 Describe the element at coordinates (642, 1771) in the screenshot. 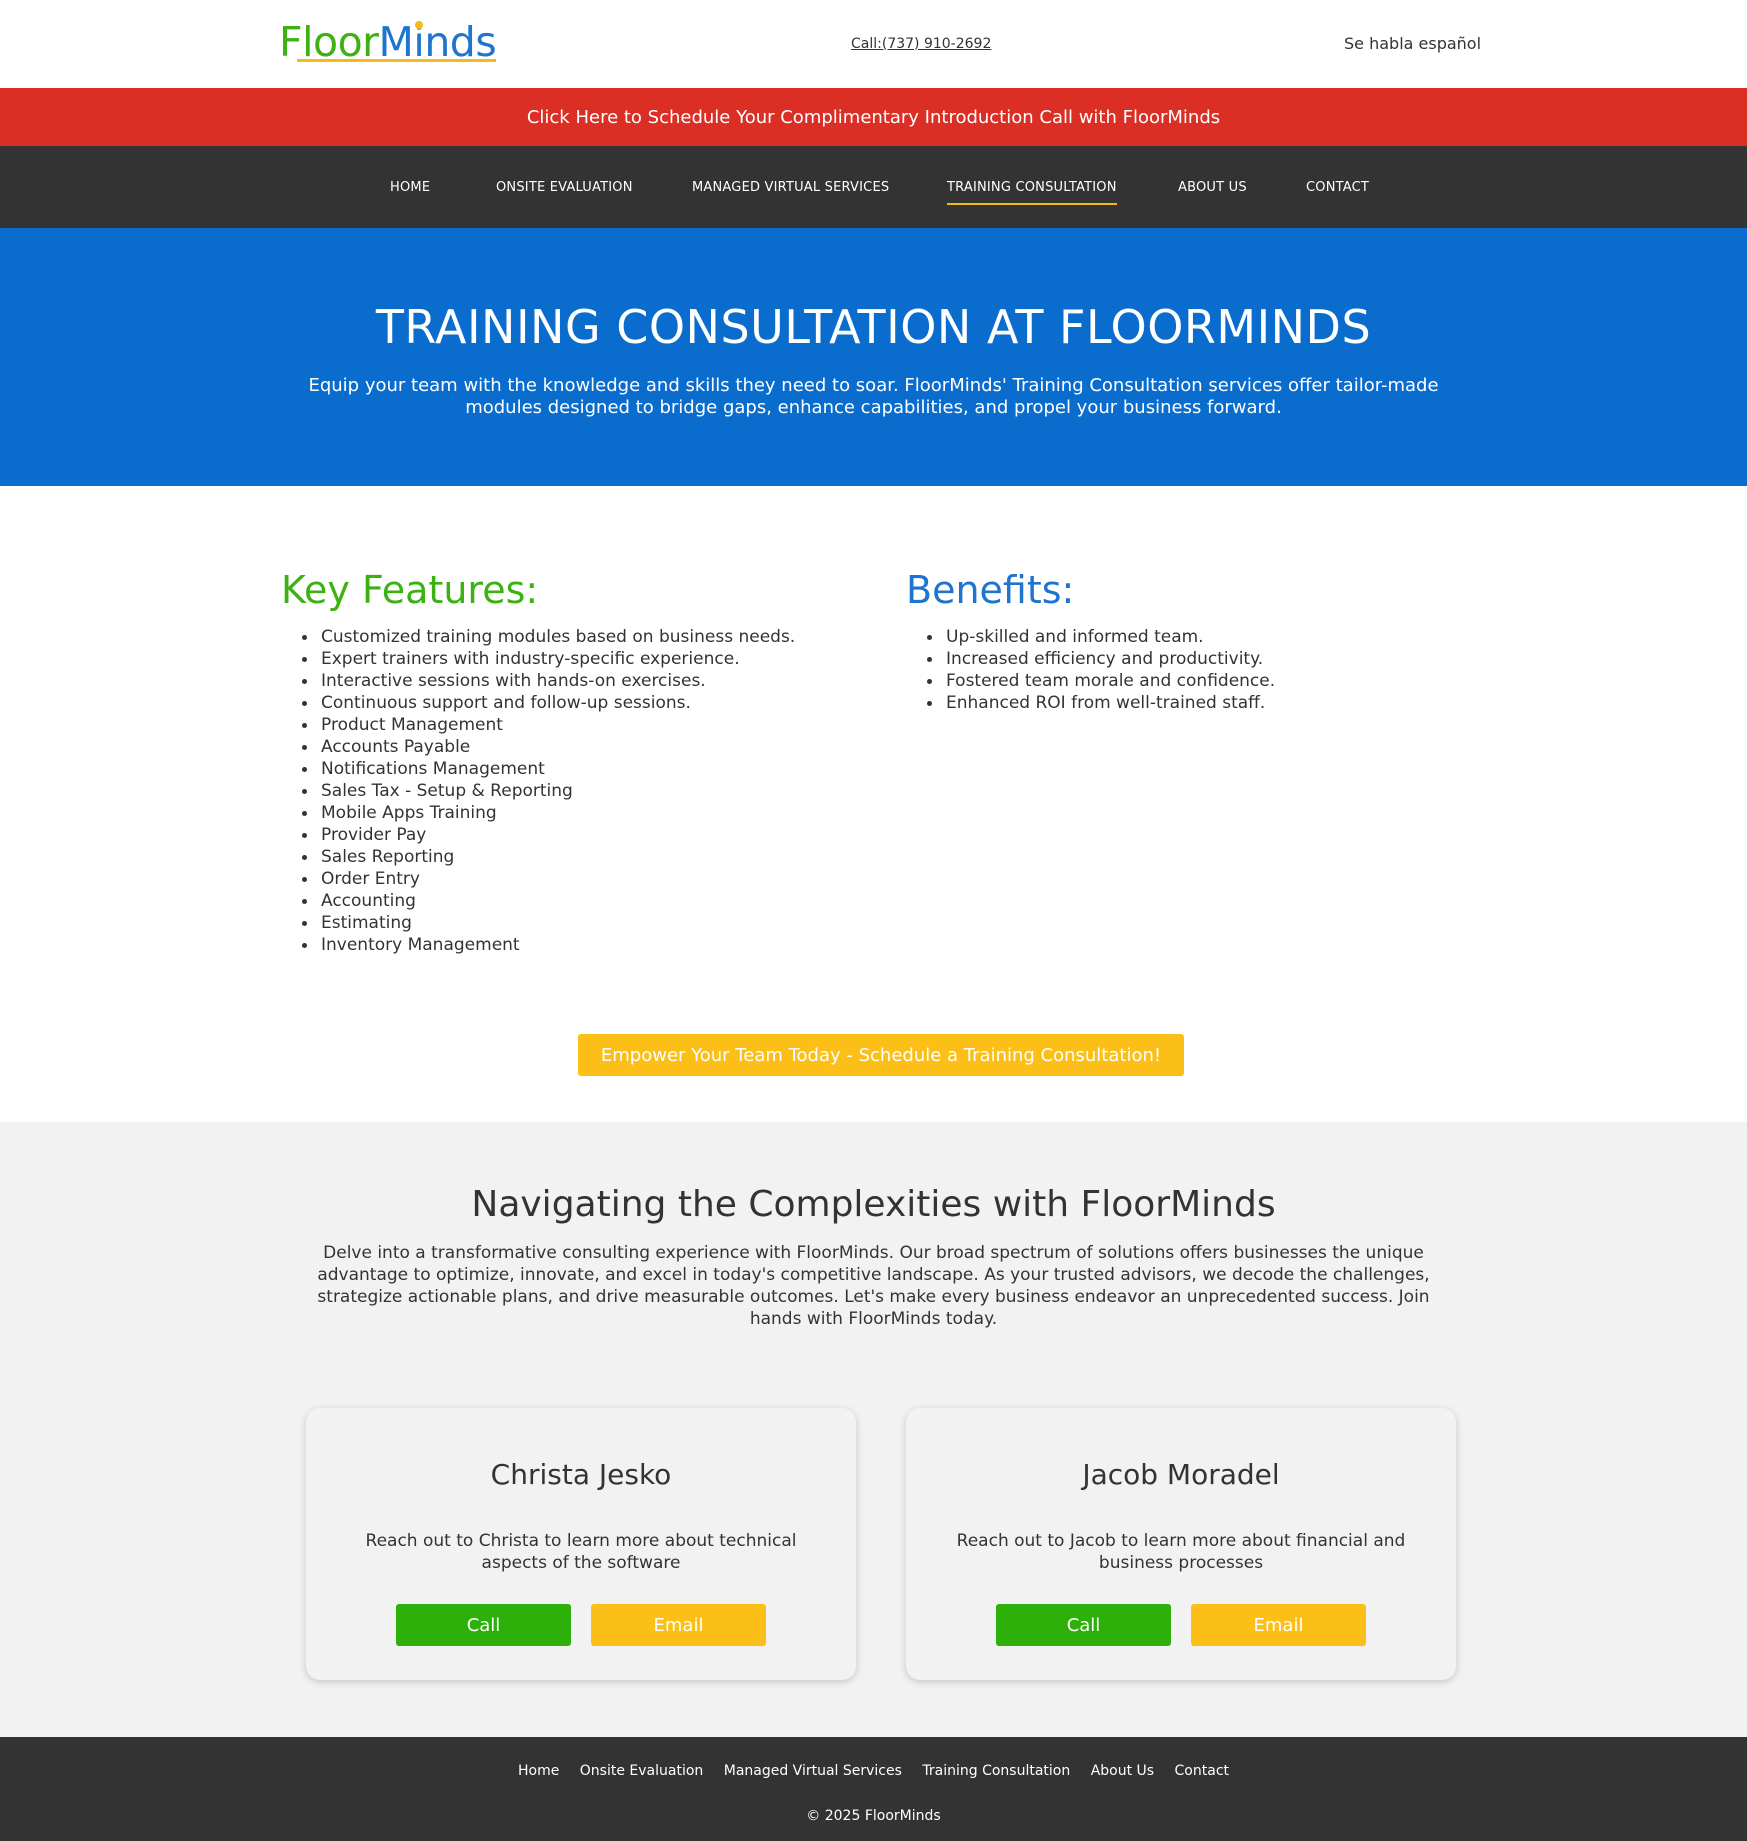

I see `footer-link-onsite-evaluation: Onsite Evaluation` at that location.